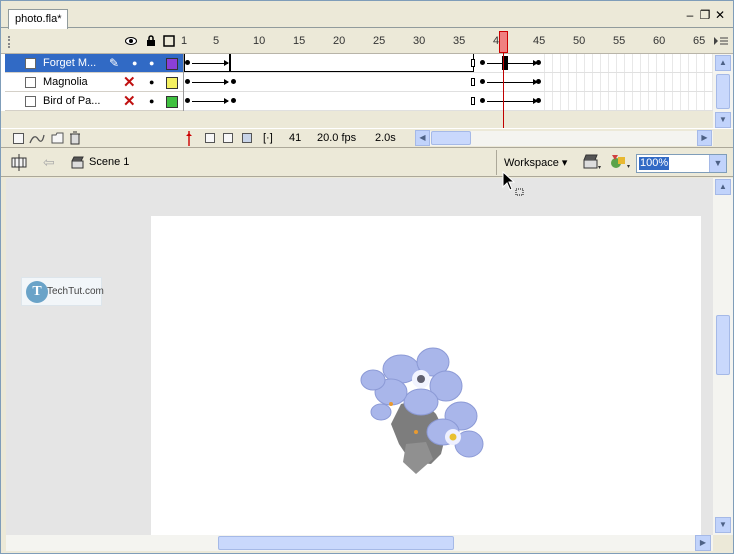  Describe the element at coordinates (352, 63) in the screenshot. I see `static-span` at that location.